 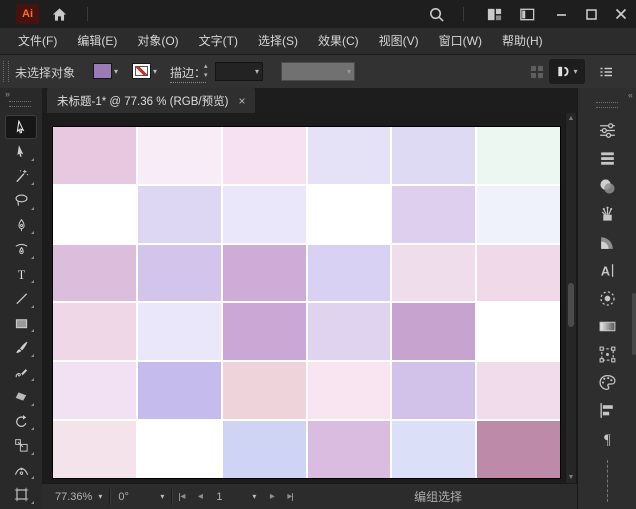 I want to click on rotate-tool, so click(x=21, y=421).